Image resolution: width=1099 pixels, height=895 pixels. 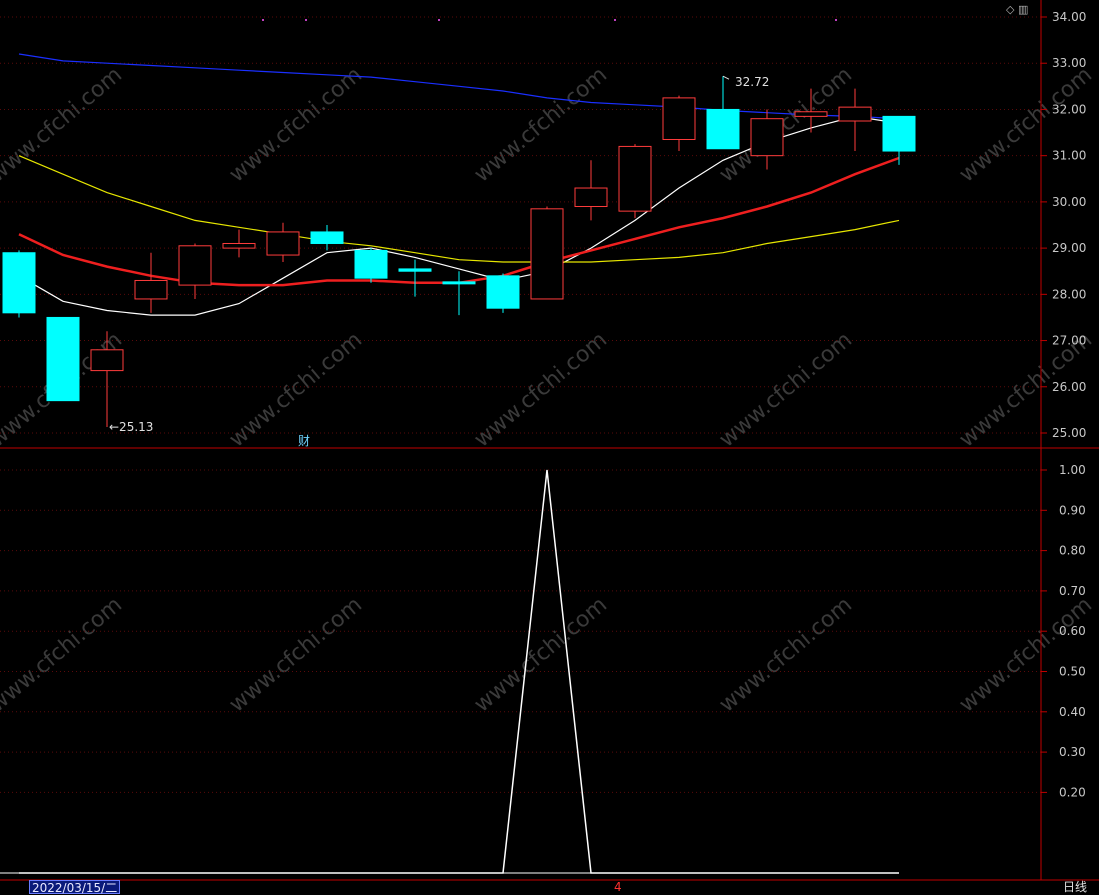 I want to click on price-tick-label: 29.00, so click(x=1069, y=248).